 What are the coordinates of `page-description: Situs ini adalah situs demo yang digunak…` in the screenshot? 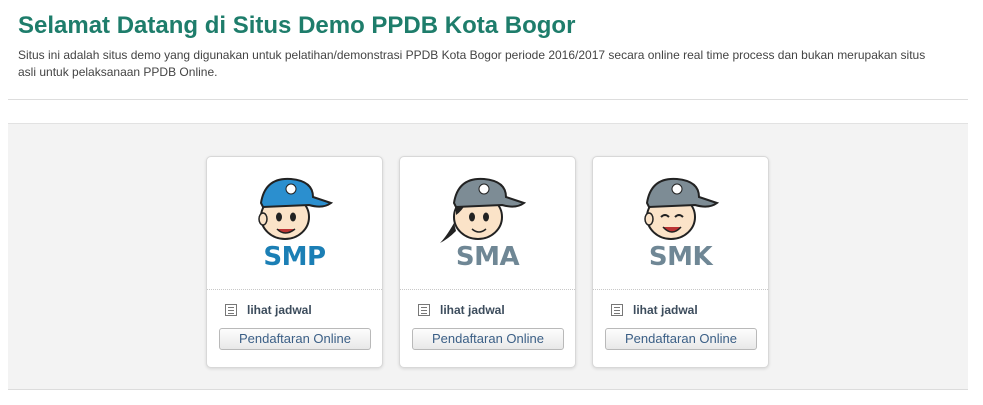 It's located at (472, 63).